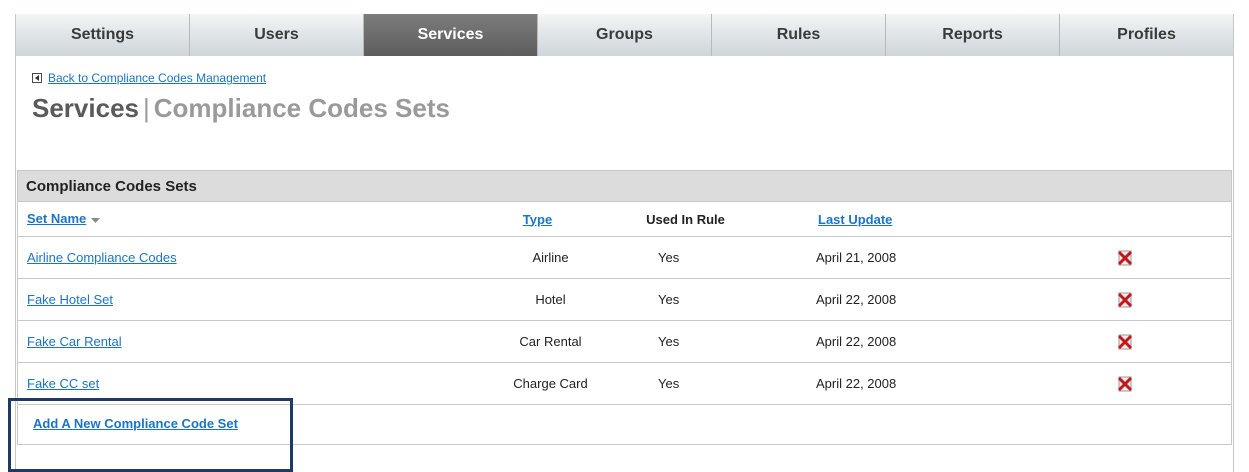  I want to click on tab-profiles: Profiles, so click(1146, 35).